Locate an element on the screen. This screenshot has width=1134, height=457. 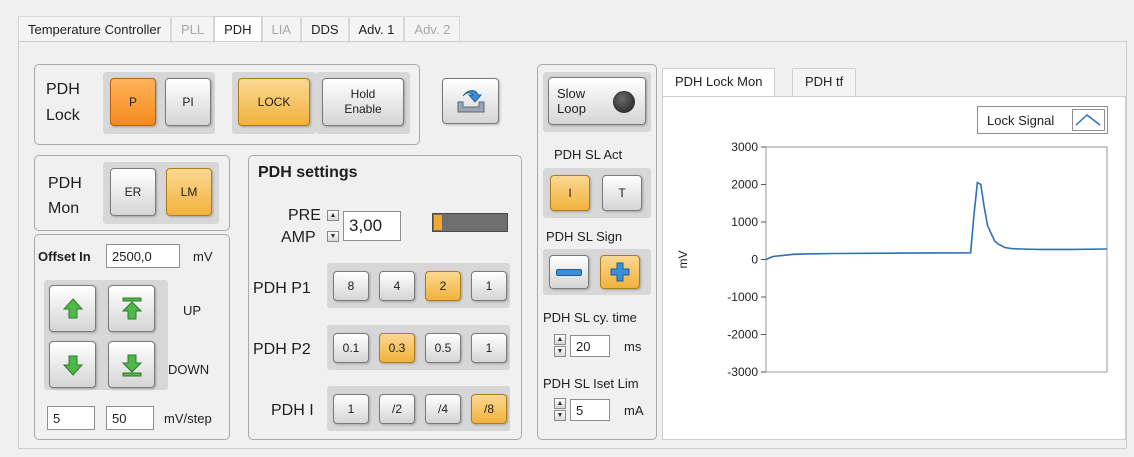
sl-cycle-decrement-button: ▼ is located at coordinates (560, 351).